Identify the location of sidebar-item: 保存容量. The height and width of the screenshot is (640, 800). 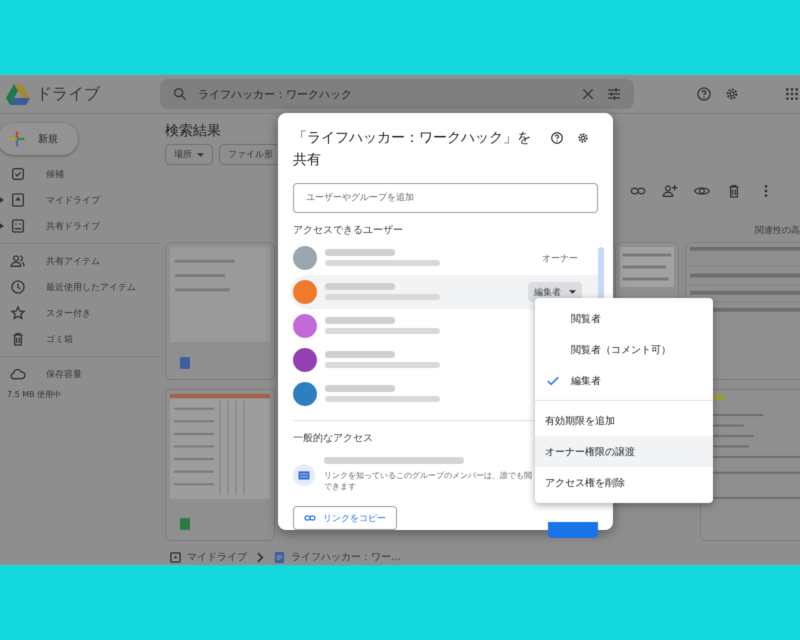
(80, 374).